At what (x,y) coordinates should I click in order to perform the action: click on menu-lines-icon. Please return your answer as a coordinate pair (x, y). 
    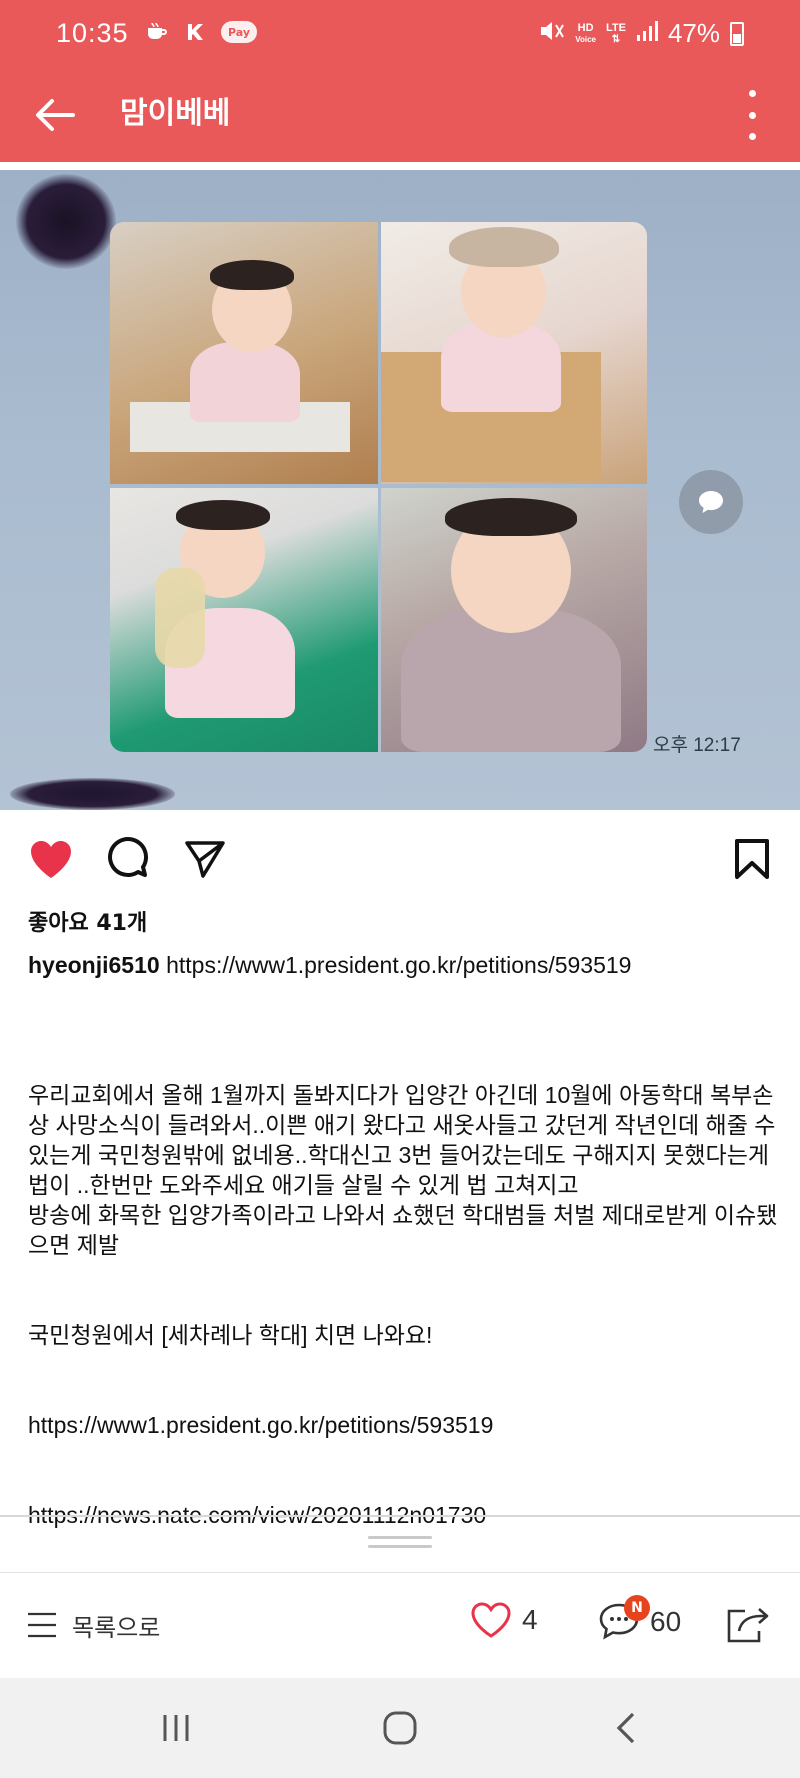
    Looking at the image, I should click on (42, 1625).